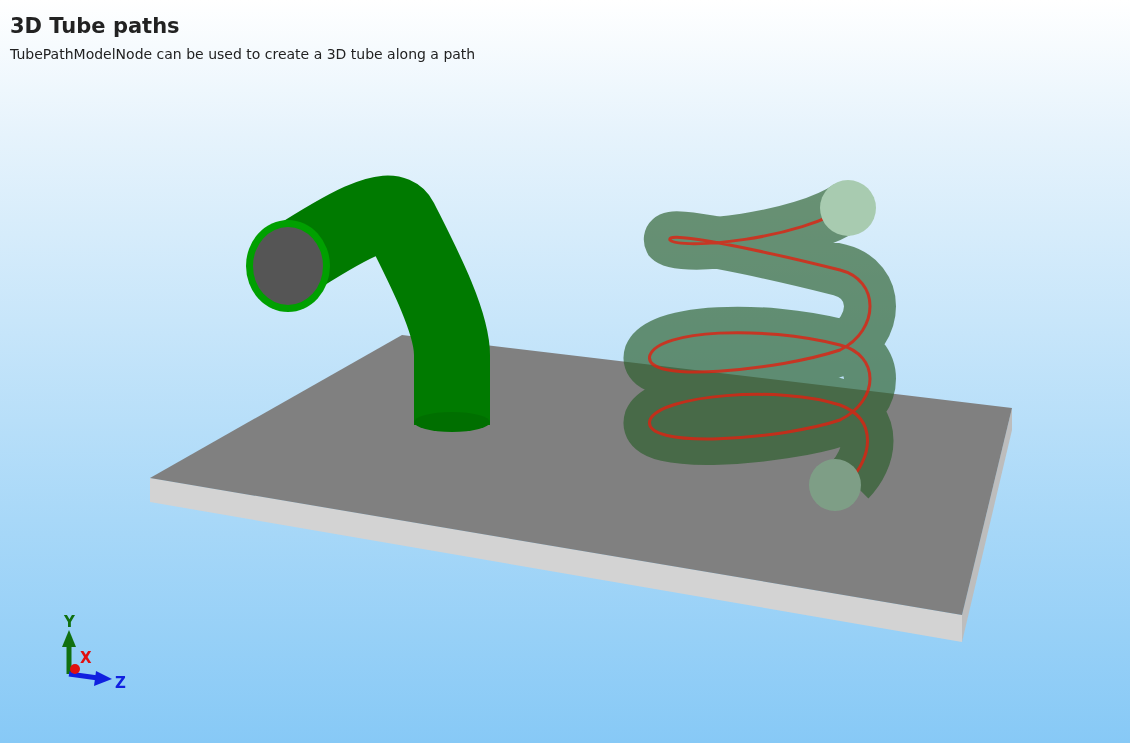 Image resolution: width=1130 pixels, height=743 pixels. I want to click on axes-icon, so click(87, 658).